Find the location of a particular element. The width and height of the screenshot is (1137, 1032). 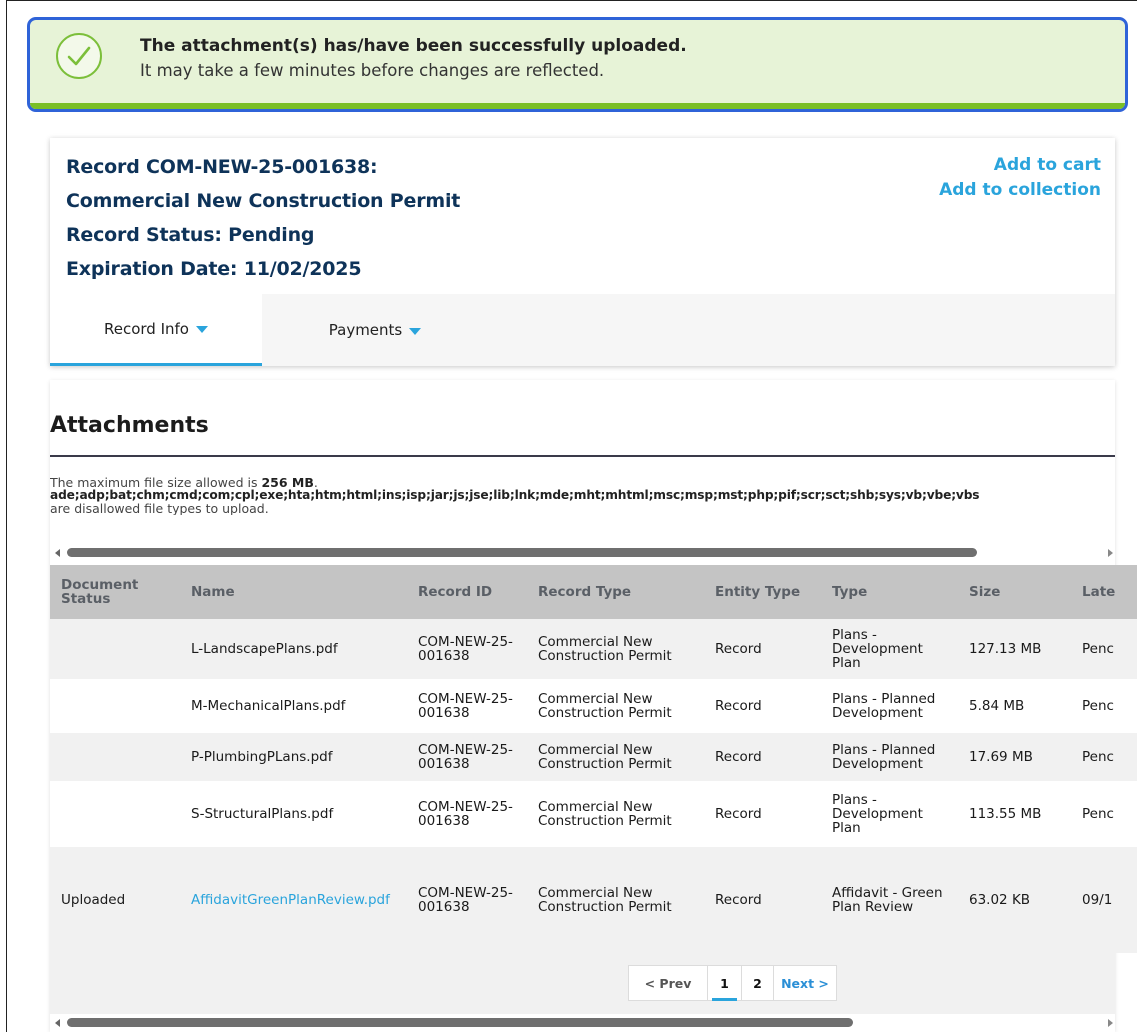

attachment-link: AffidavitGreenPlanReview.pdf is located at coordinates (290, 900).